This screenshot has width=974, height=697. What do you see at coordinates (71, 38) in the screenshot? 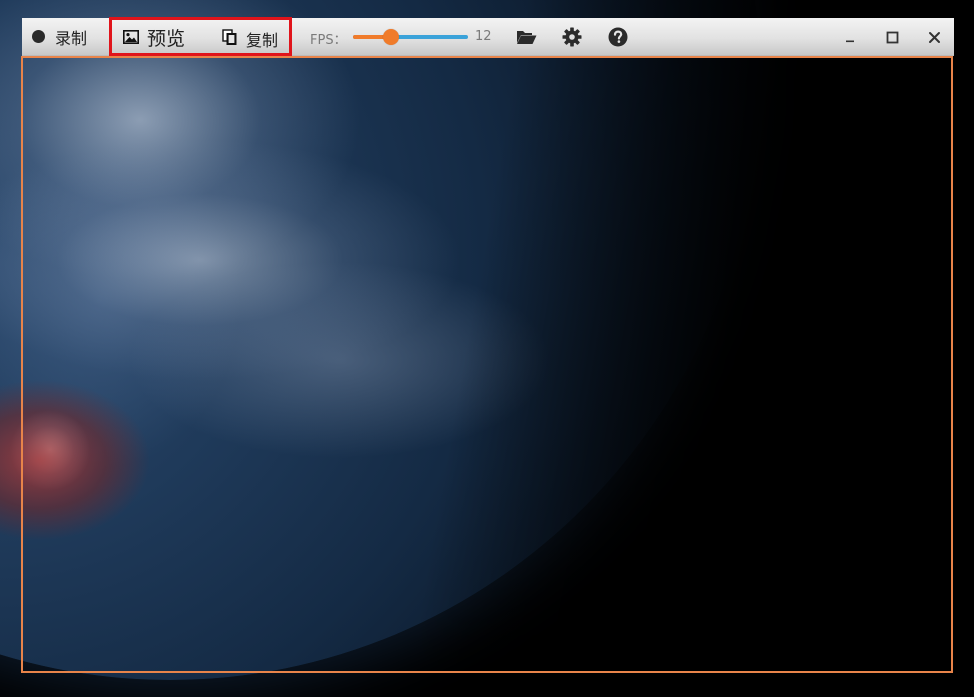
I see `record-label: 录制` at bounding box center [71, 38].